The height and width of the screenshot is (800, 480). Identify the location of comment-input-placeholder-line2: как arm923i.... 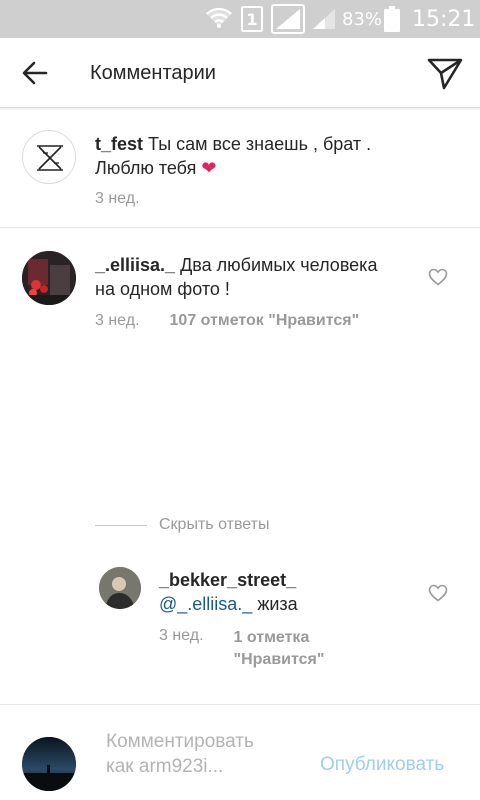
(165, 766).